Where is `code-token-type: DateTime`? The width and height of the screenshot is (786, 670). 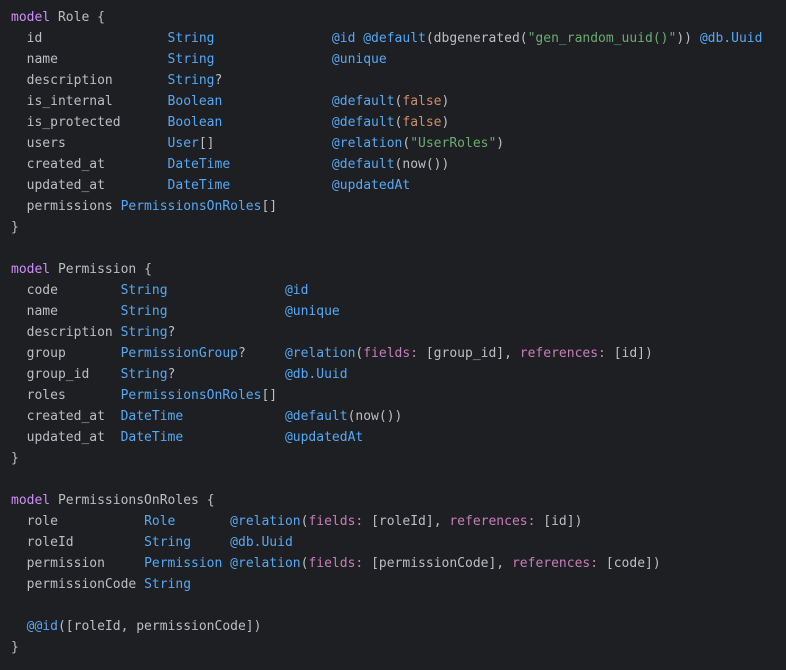 code-token-type: DateTime is located at coordinates (152, 437).